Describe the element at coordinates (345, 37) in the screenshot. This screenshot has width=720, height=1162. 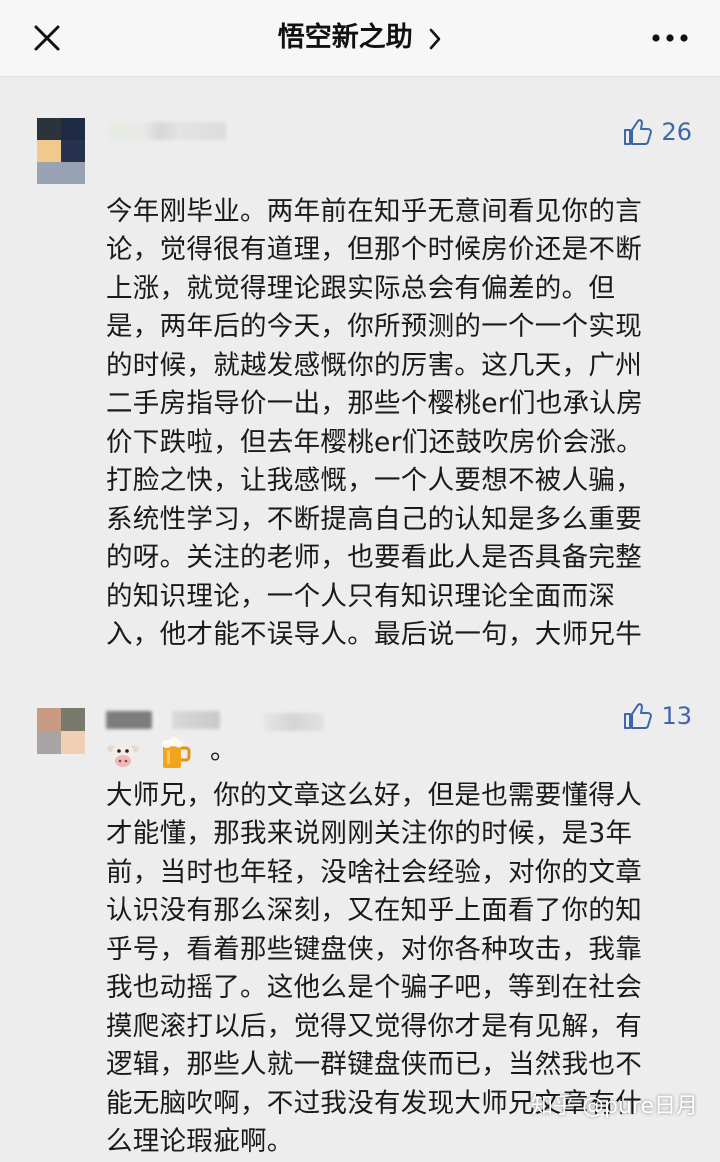
I see `page-title: 悟空新之助` at that location.